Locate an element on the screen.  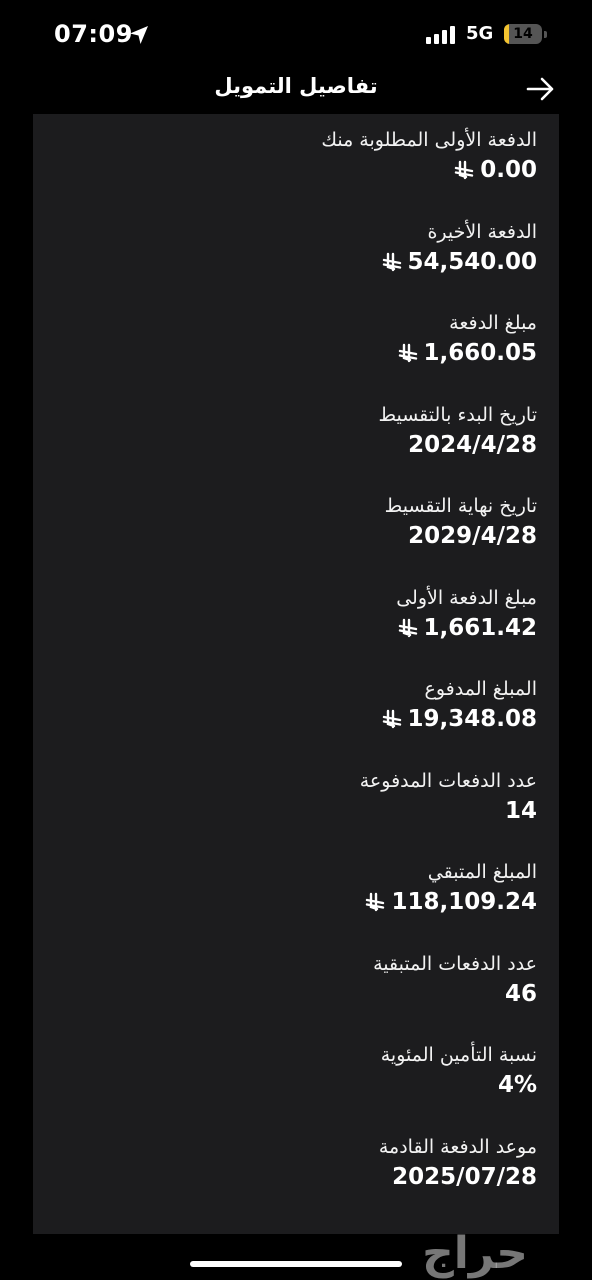
detail-value-text: 19,348.08 is located at coordinates (472, 719).